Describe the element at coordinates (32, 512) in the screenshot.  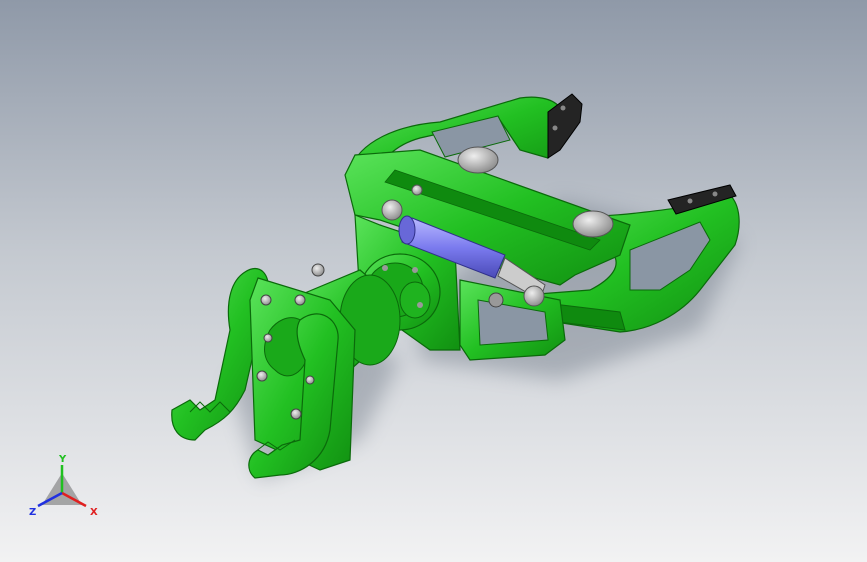
I see `triad-z-label: Z` at that location.